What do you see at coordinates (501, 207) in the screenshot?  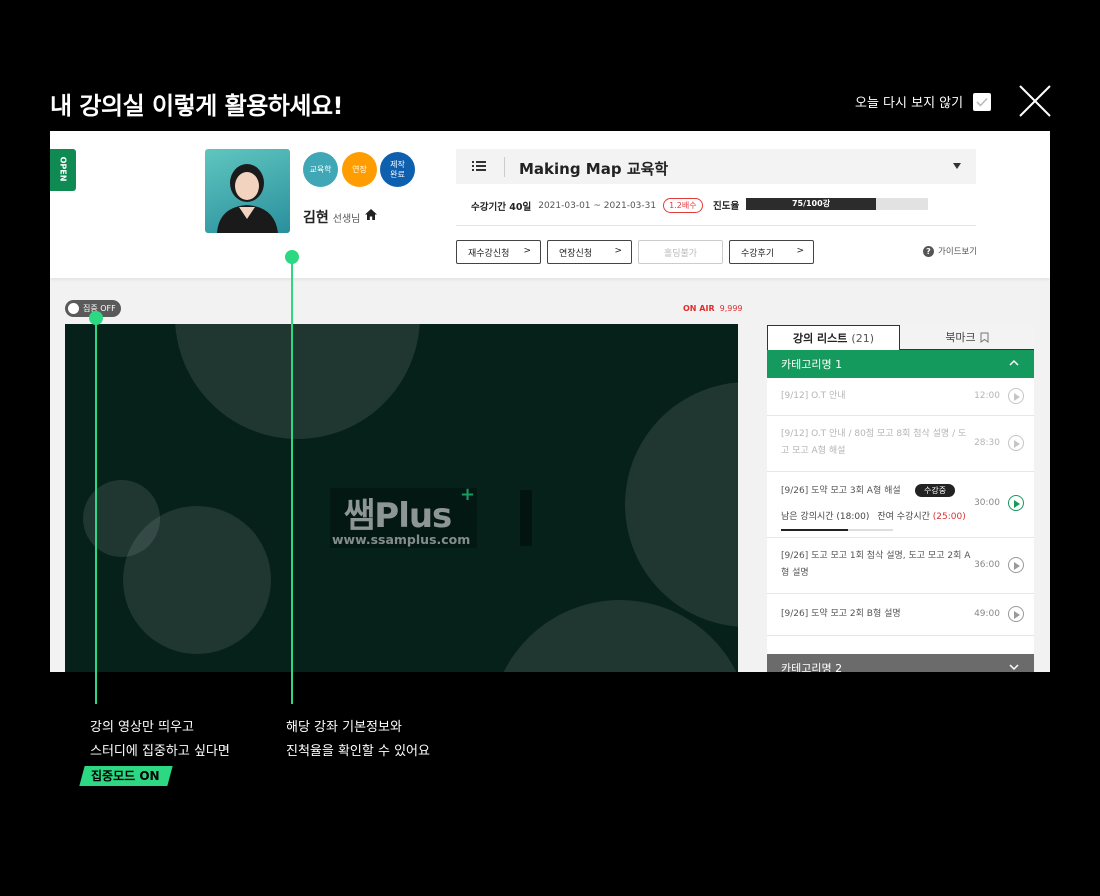 I see `period-label: 수강기간 40일` at bounding box center [501, 207].